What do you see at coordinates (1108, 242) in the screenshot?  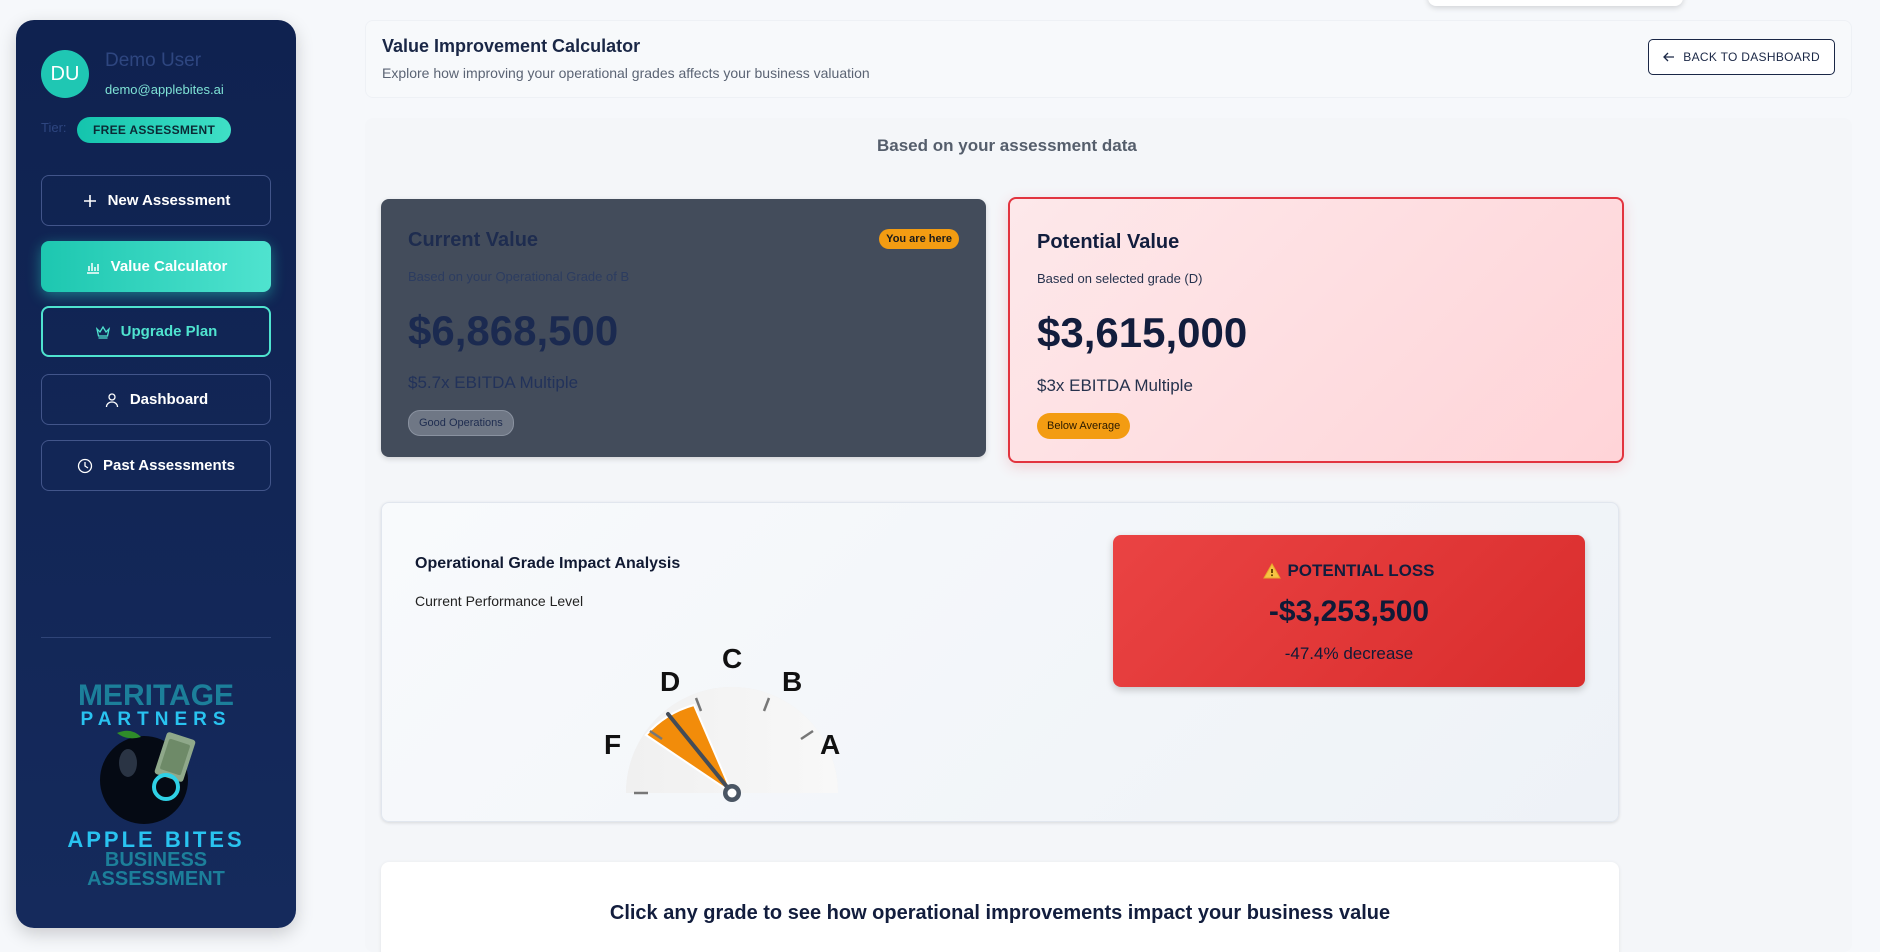 I see `potential-value-title: Potential Value` at bounding box center [1108, 242].